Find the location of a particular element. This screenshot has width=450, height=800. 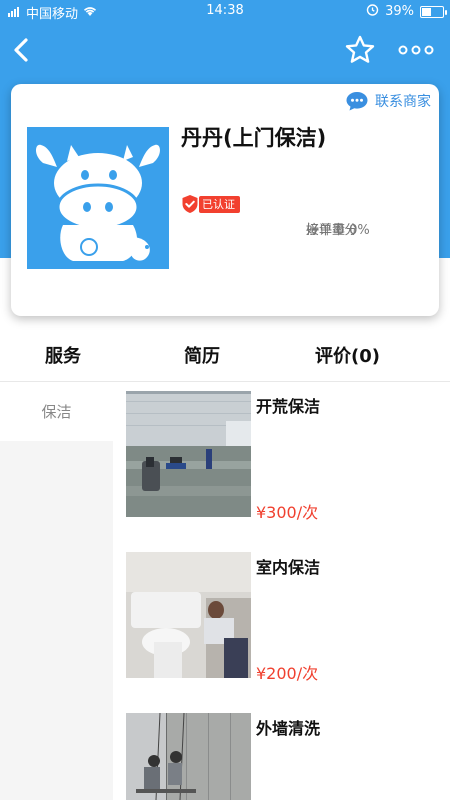

verified-badge: 已认证 is located at coordinates (210, 204).